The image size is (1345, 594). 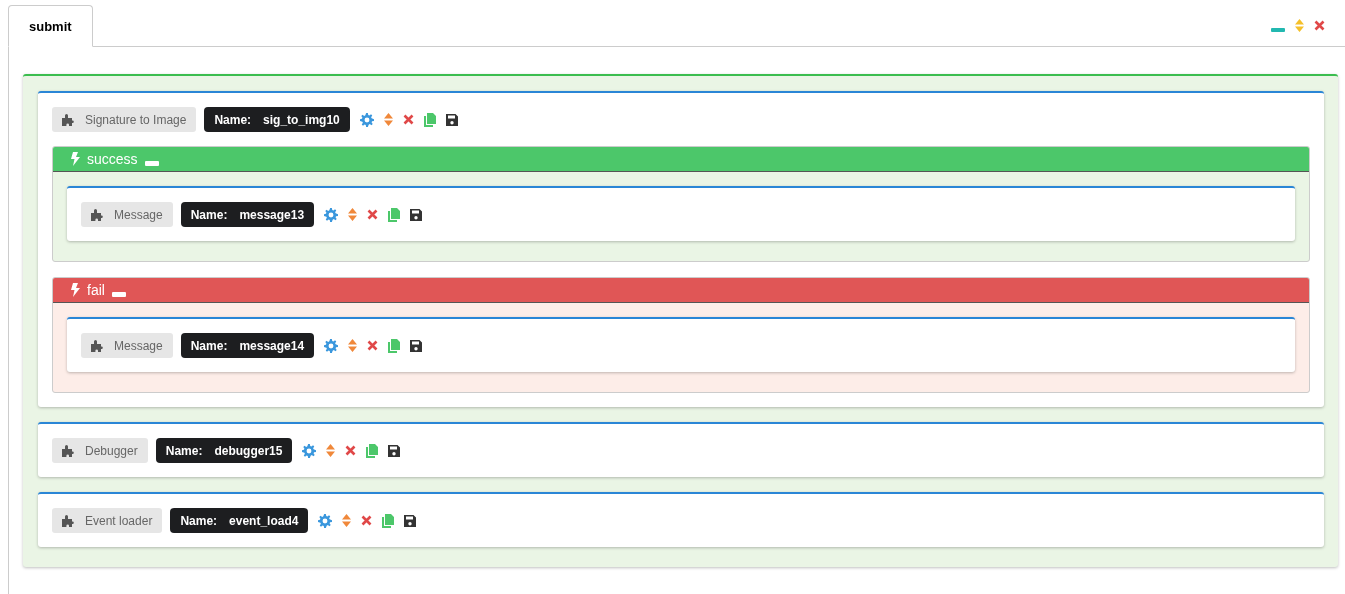 What do you see at coordinates (277, 119) in the screenshot?
I see `block-name-badge: Name: sig_to_img10` at bounding box center [277, 119].